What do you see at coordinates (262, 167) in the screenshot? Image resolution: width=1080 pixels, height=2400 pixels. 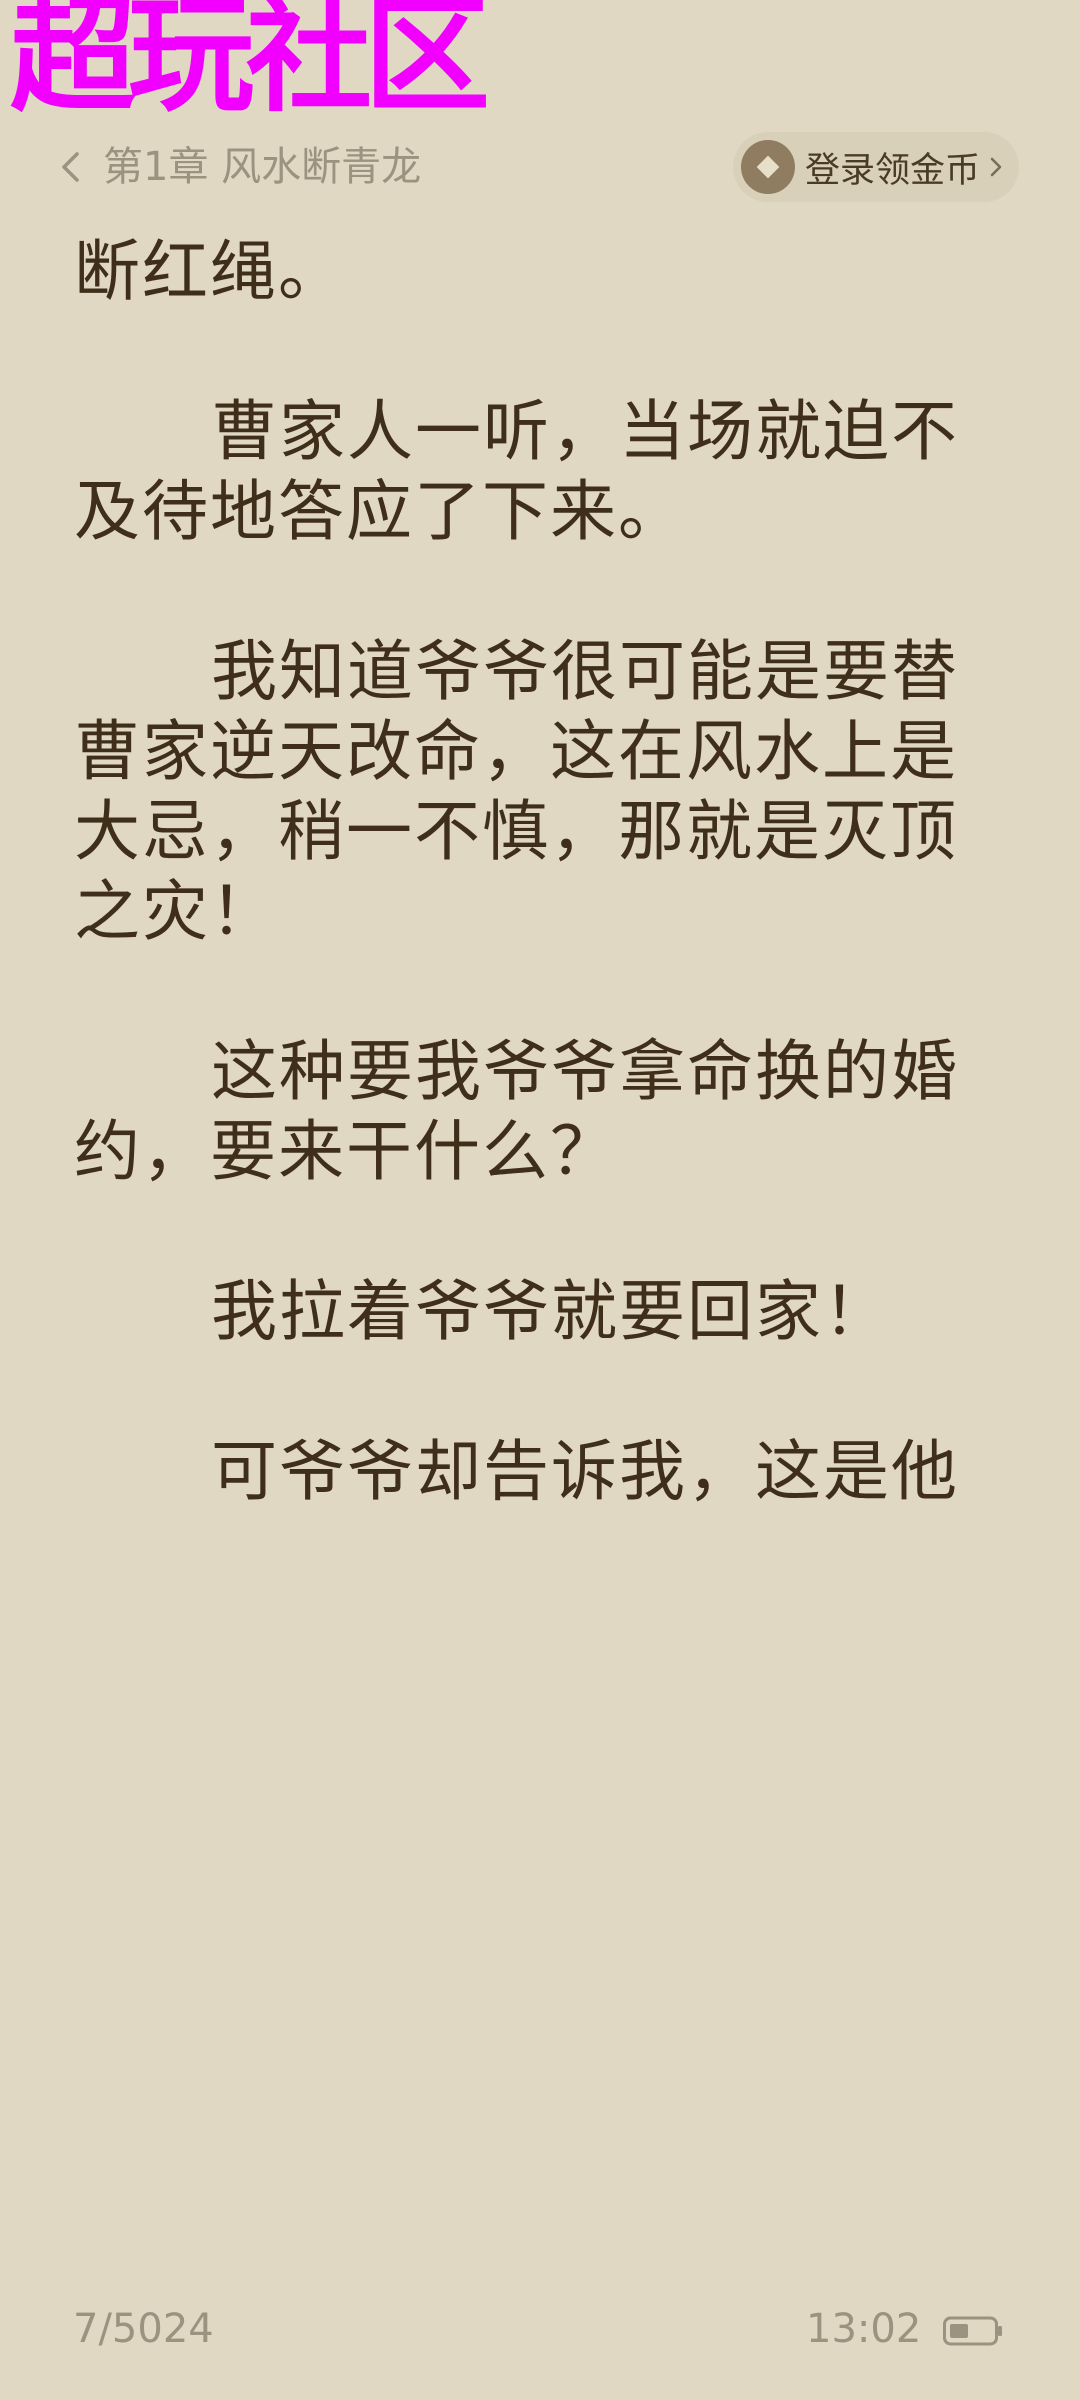 I see `chapter-title: 第1章 风水断青龙` at bounding box center [262, 167].